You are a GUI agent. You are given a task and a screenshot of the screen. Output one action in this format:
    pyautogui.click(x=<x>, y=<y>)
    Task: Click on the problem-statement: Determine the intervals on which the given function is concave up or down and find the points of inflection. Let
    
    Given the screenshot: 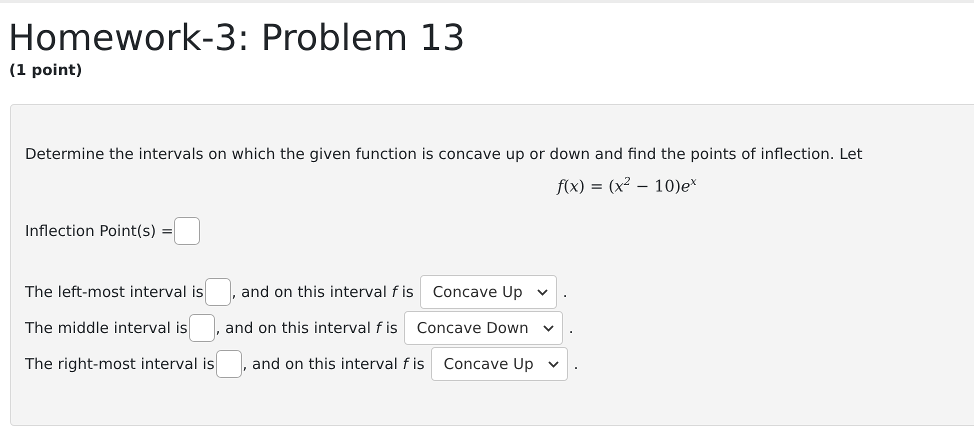 What is the action you would take?
    pyautogui.click(x=444, y=154)
    